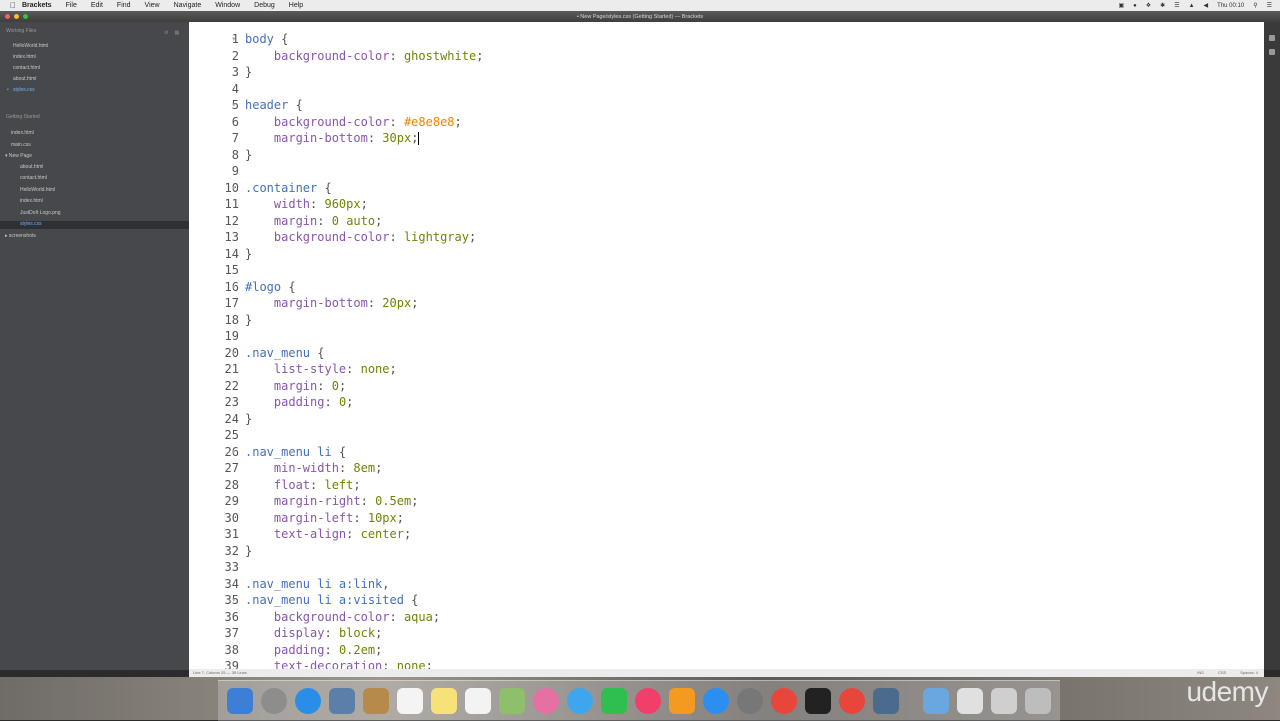 The height and width of the screenshot is (721, 1280). Describe the element at coordinates (321, 369) in the screenshot. I see `code-line: list-style: none;` at that location.